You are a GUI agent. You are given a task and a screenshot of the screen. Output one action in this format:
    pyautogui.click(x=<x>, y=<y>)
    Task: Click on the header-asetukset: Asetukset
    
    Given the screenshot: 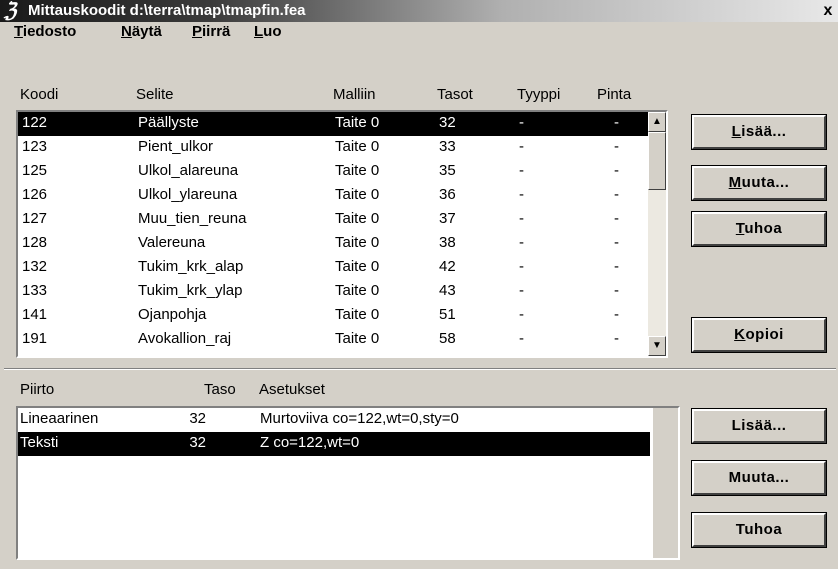 What is the action you would take?
    pyautogui.click(x=292, y=389)
    